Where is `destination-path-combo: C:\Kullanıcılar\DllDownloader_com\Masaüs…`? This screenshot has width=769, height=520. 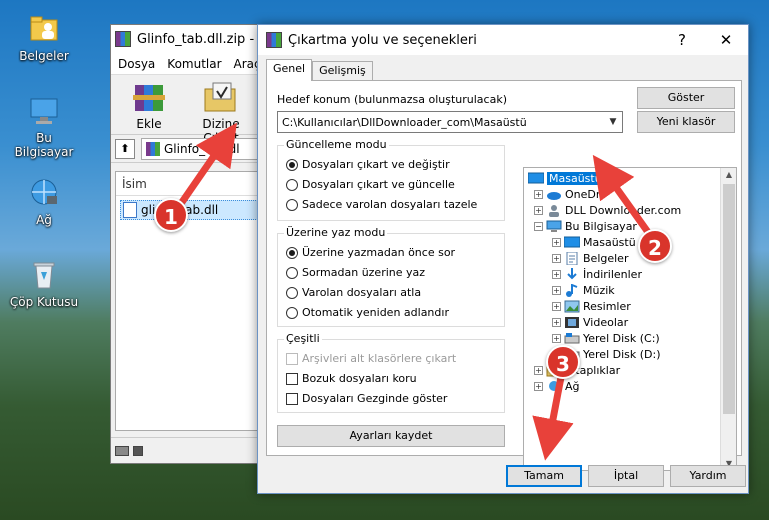 destination-path-combo: C:\Kullanıcılar\DllDownloader_com\Masaüs… is located at coordinates (450, 122).